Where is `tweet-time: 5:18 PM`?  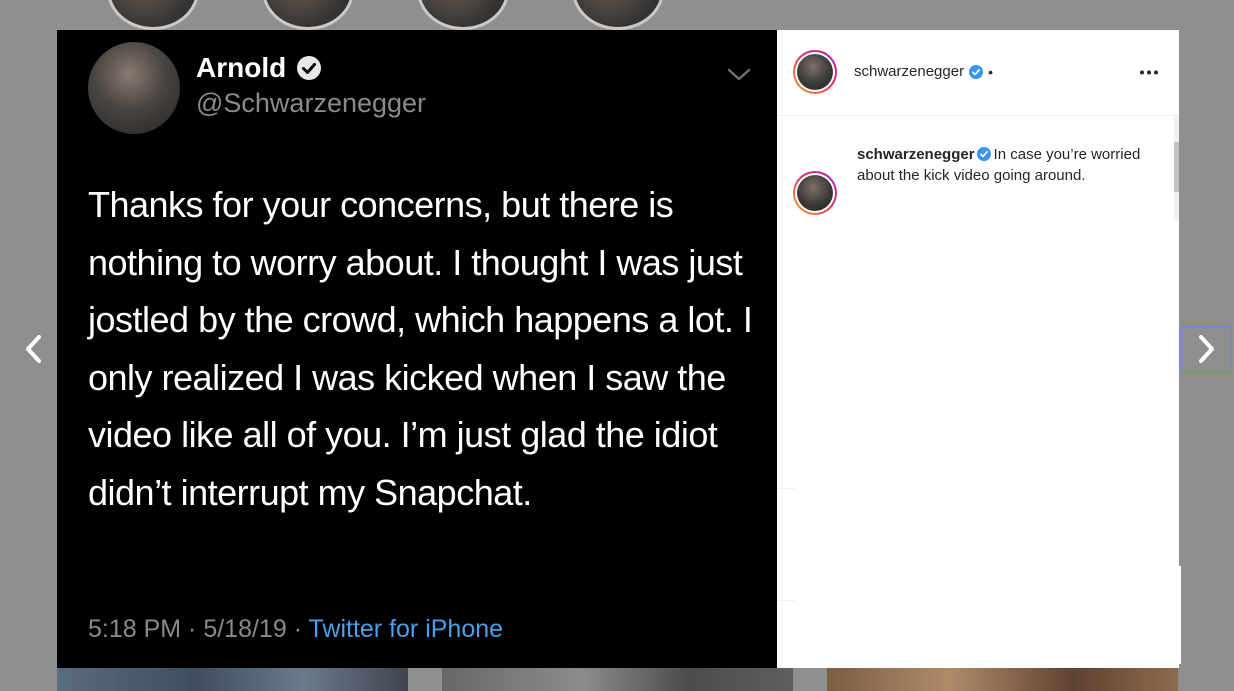
tweet-time: 5:18 PM is located at coordinates (135, 629).